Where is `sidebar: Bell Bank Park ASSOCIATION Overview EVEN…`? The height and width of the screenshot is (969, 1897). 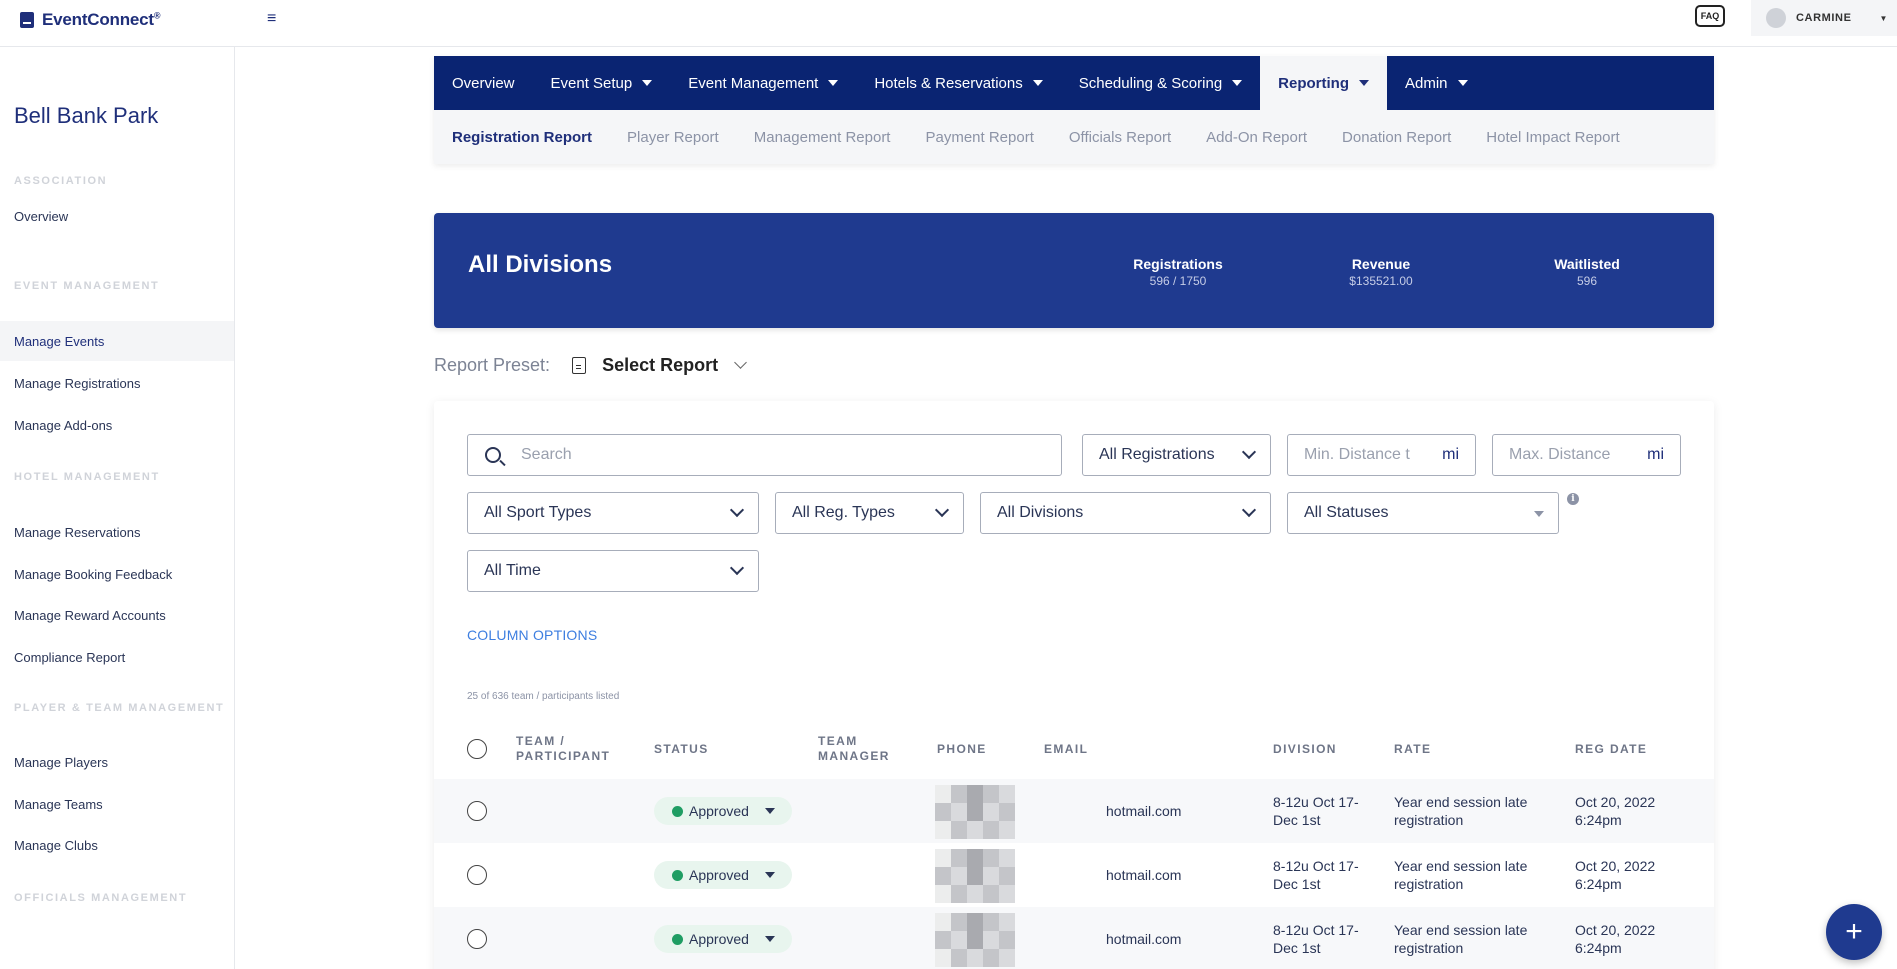
sidebar: Bell Bank Park ASSOCIATION Overview EVEN… is located at coordinates (117, 508).